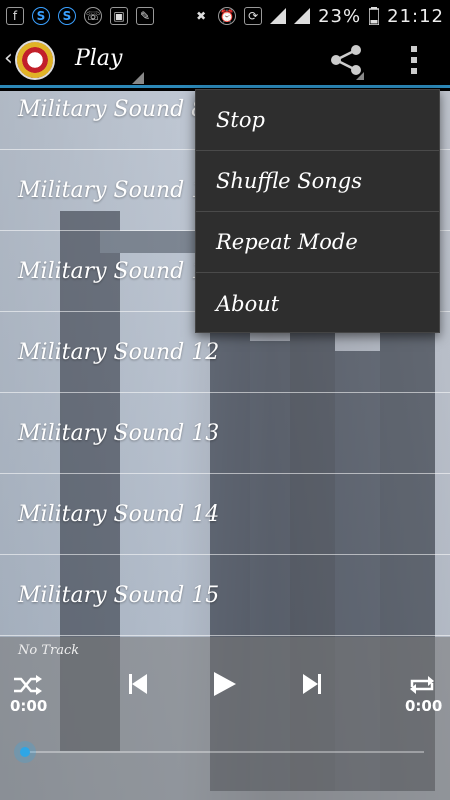  What do you see at coordinates (119, 271) in the screenshot?
I see `song-title: Military Sound 11` at bounding box center [119, 271].